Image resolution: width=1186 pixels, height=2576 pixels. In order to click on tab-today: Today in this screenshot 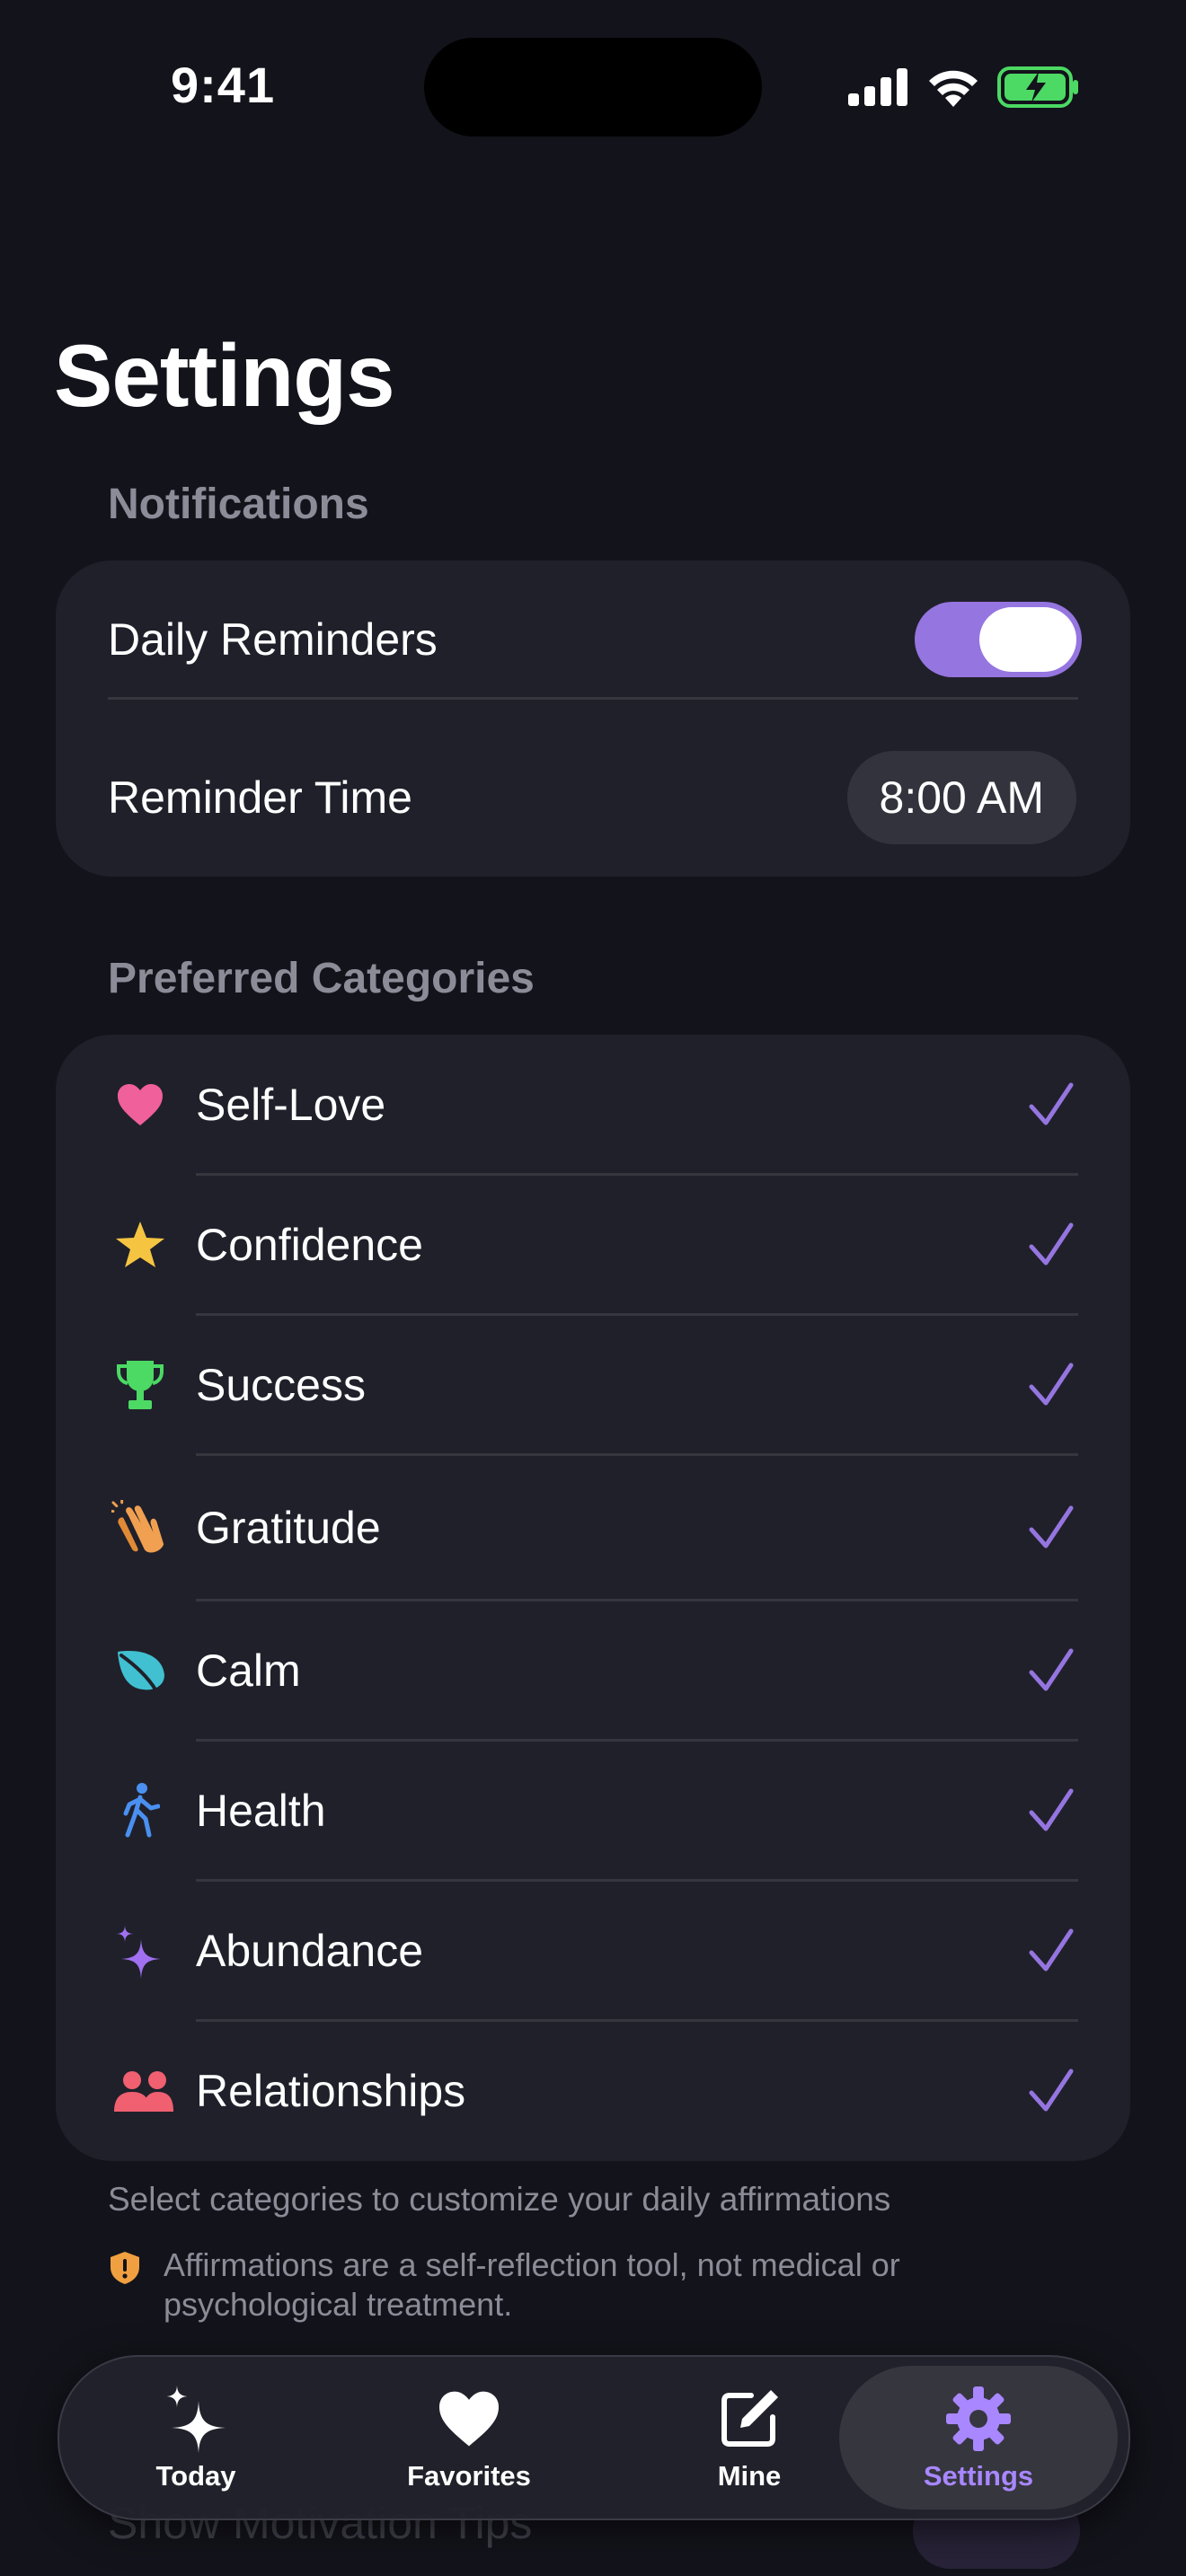, I will do `click(196, 2438)`.